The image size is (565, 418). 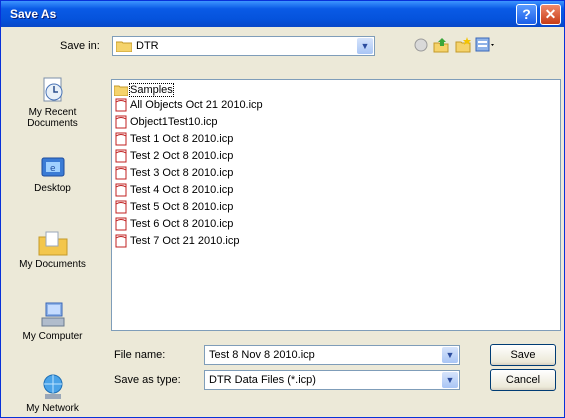 What do you see at coordinates (332, 380) in the screenshot?
I see `save-as-type-select: DTR Data Files (*.icp) ▼` at bounding box center [332, 380].